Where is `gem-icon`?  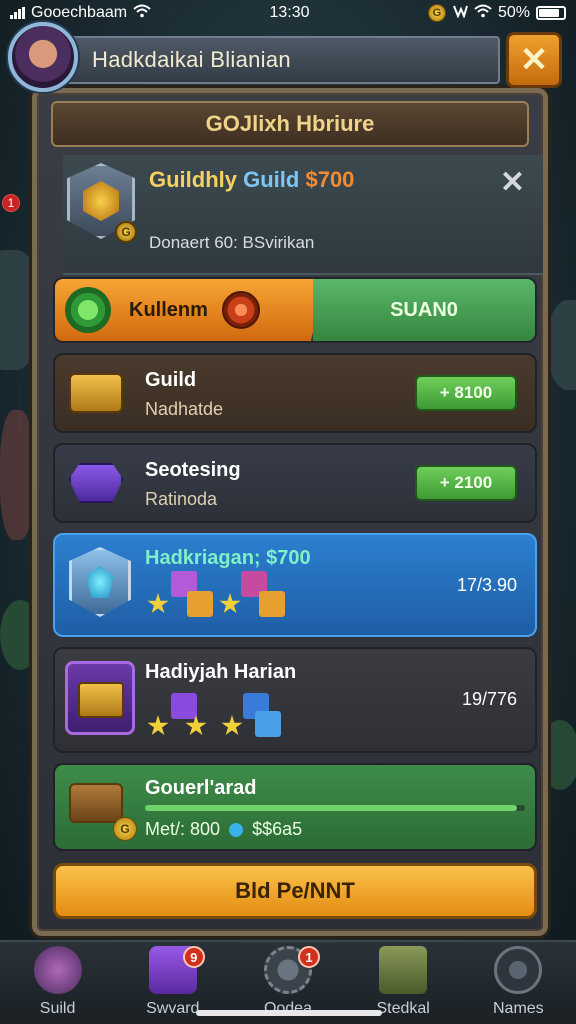
gem-icon is located at coordinates (236, 830).